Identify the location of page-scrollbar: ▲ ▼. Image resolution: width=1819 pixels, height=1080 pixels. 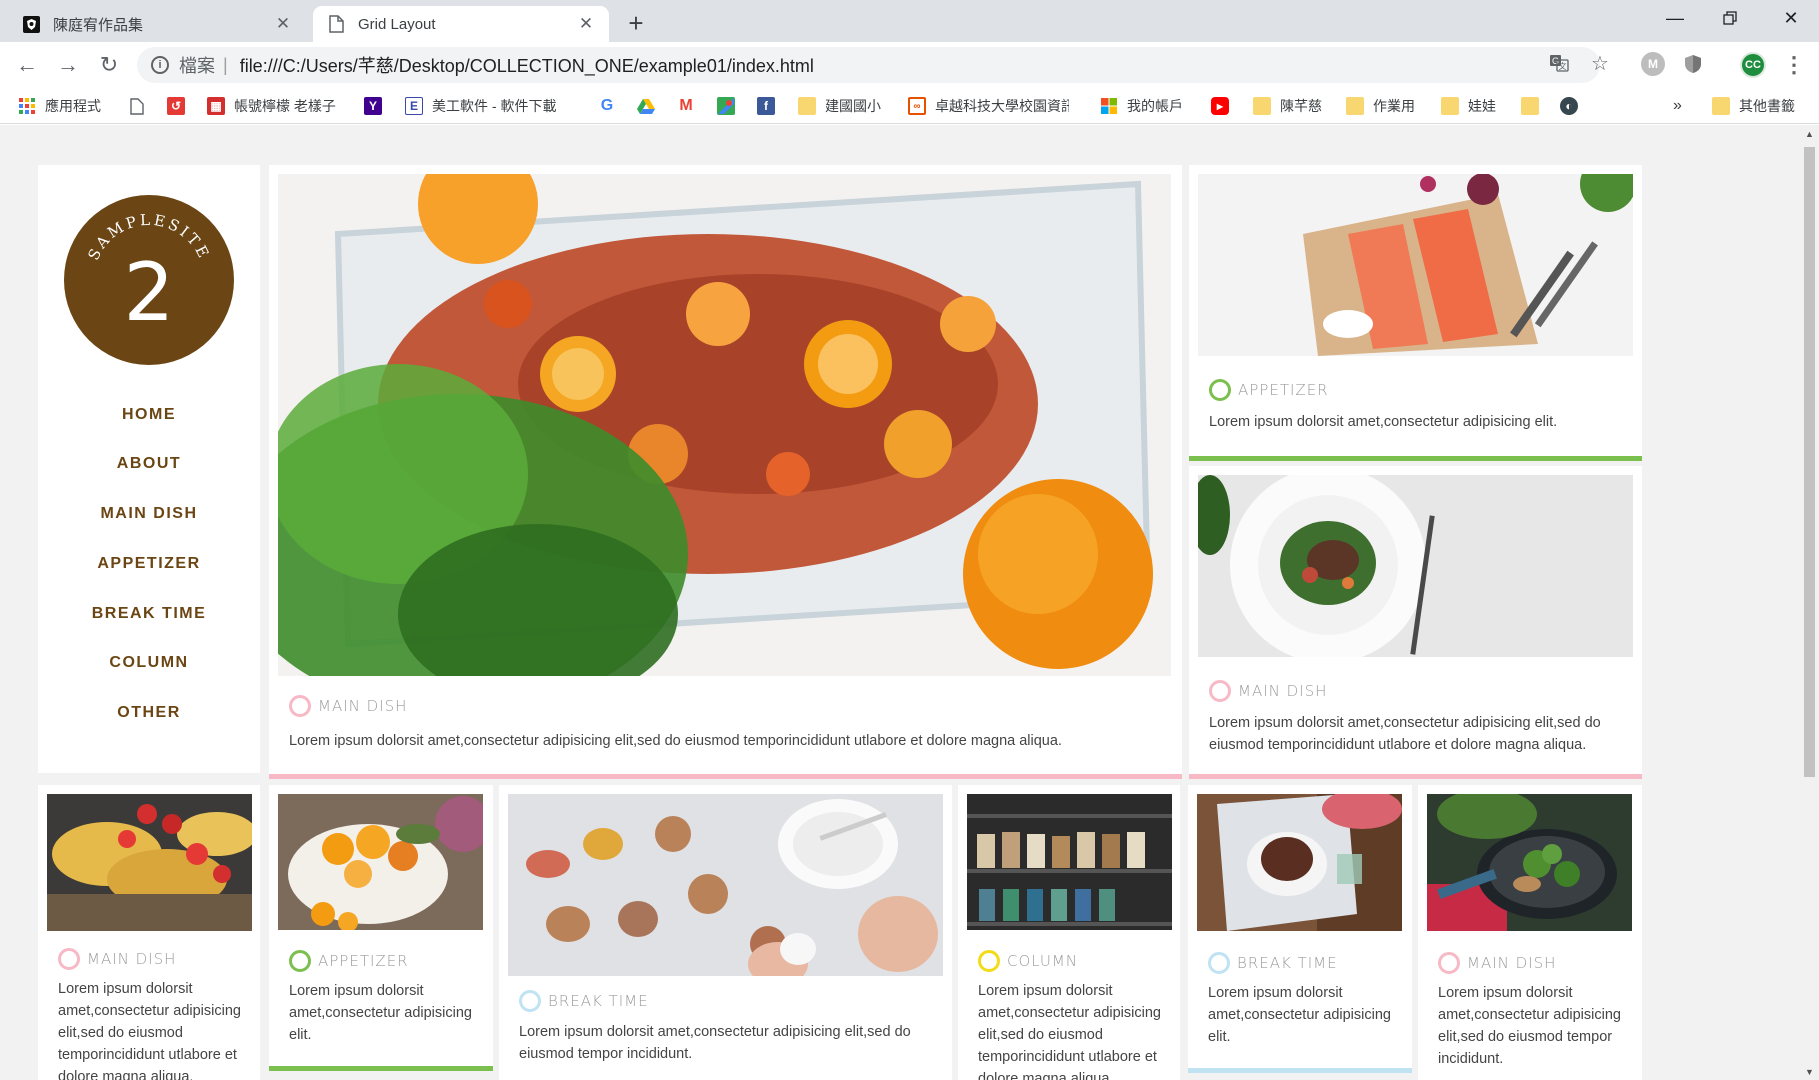
(1809, 602).